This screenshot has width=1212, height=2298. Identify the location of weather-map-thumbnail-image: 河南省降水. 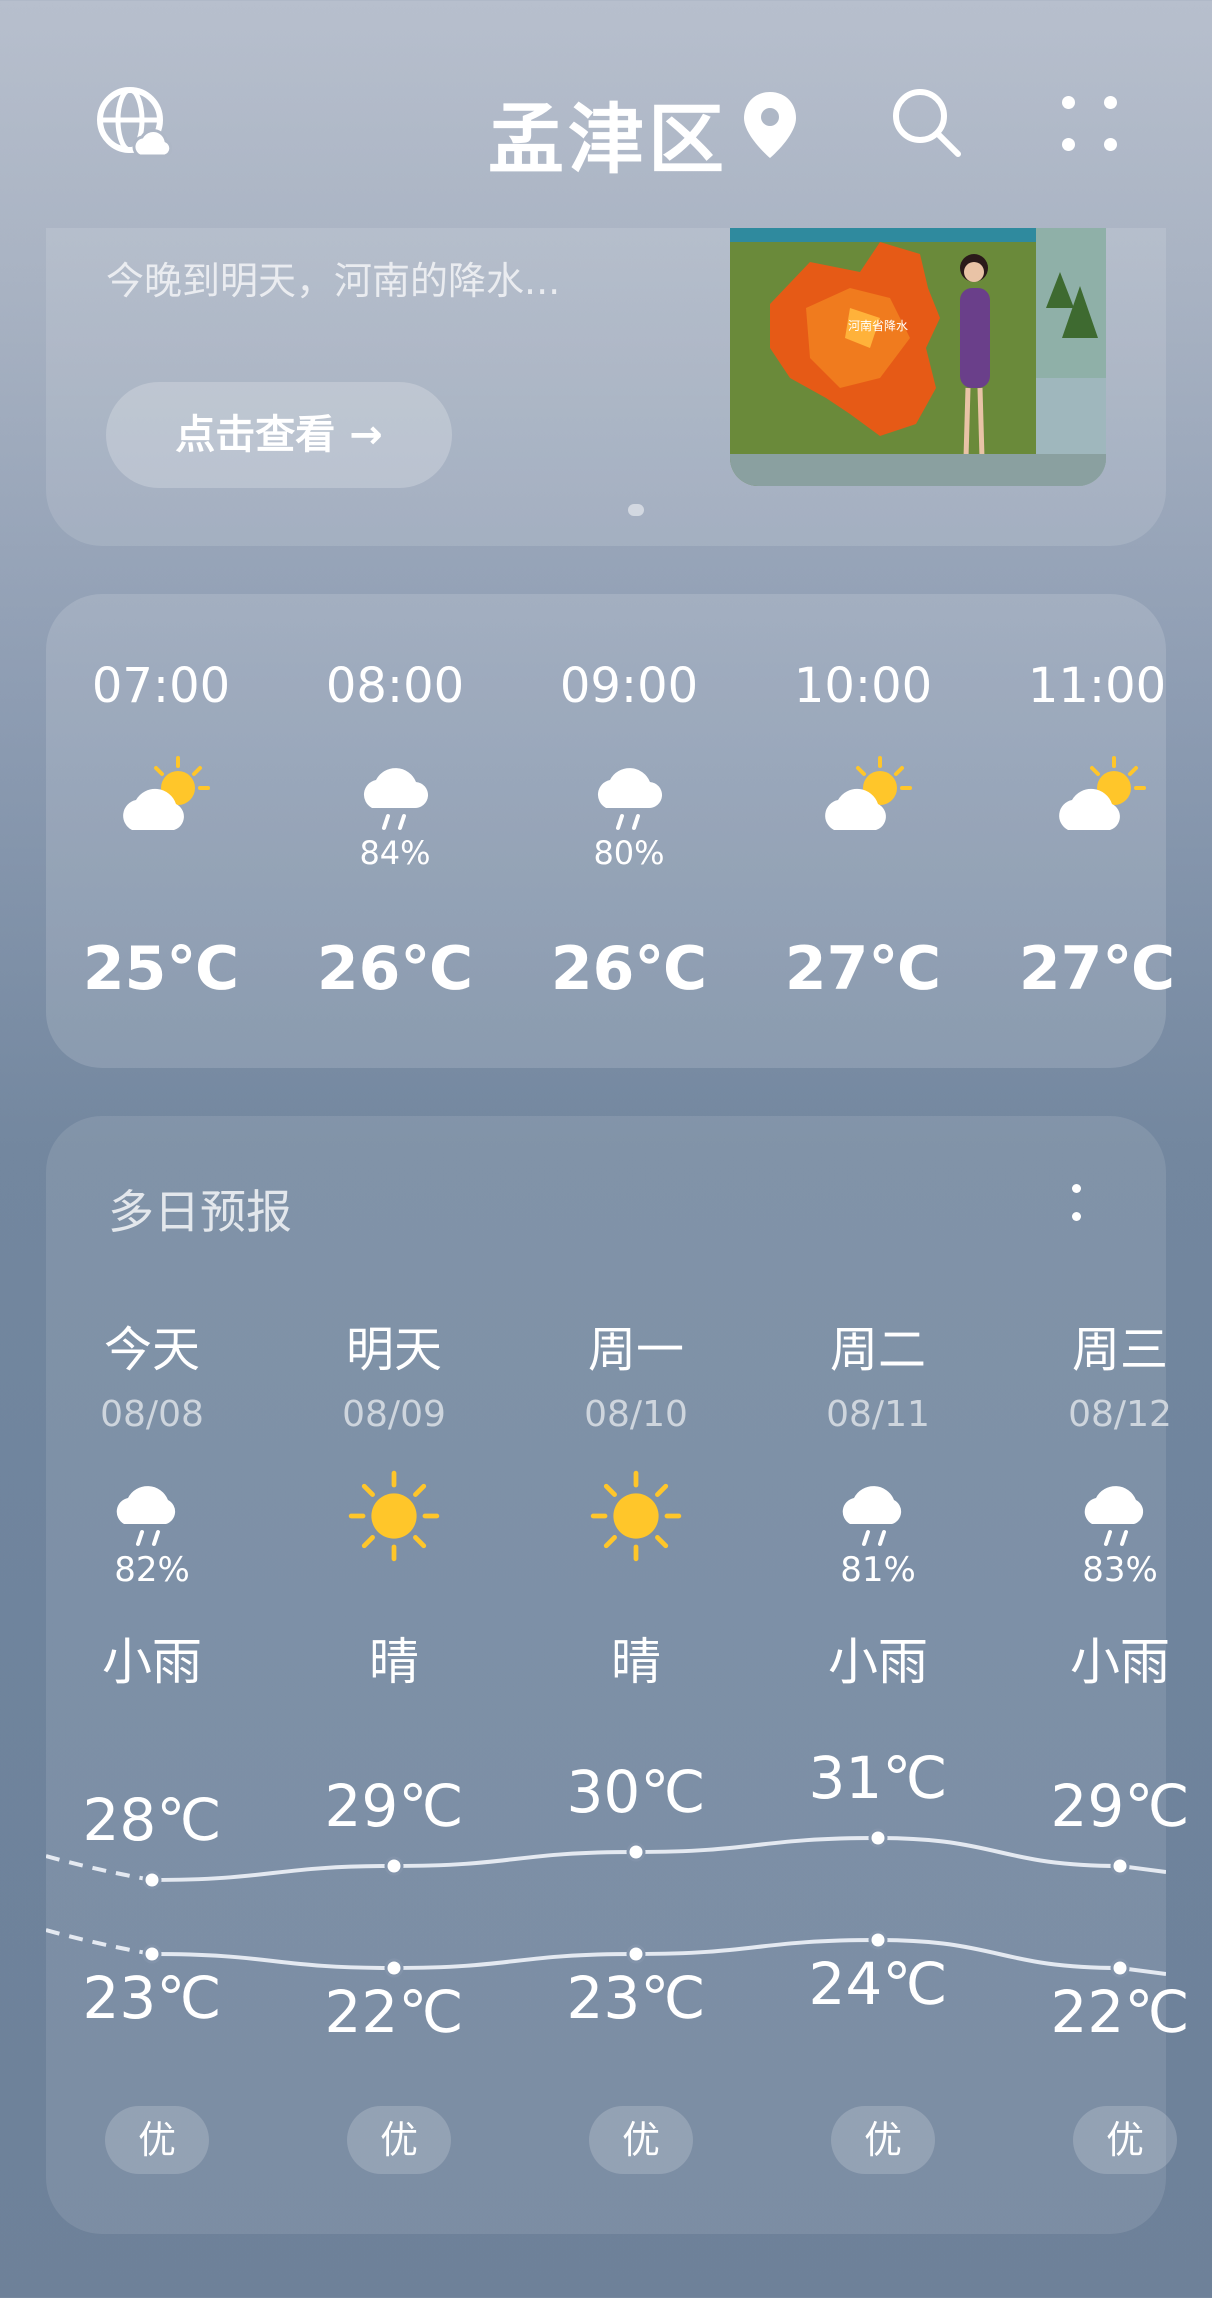
(918, 357).